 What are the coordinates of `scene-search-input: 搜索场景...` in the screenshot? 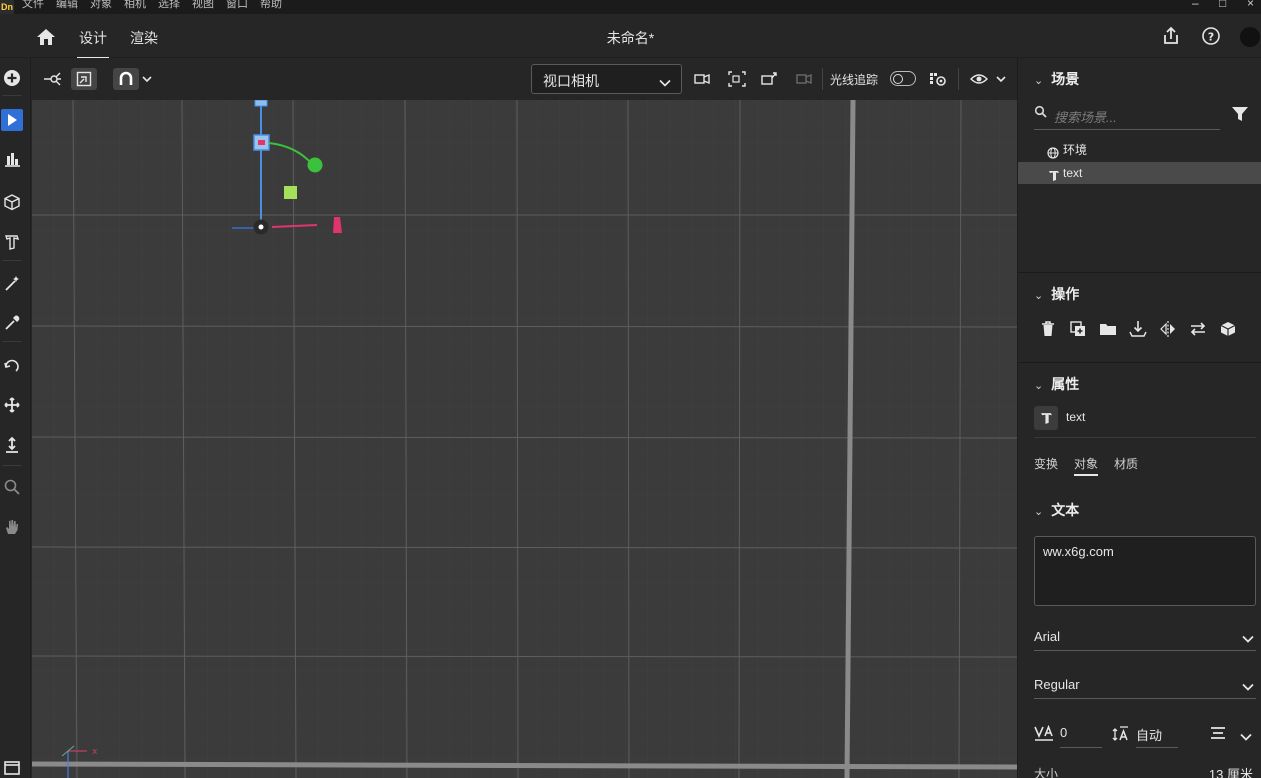 It's located at (1127, 115).